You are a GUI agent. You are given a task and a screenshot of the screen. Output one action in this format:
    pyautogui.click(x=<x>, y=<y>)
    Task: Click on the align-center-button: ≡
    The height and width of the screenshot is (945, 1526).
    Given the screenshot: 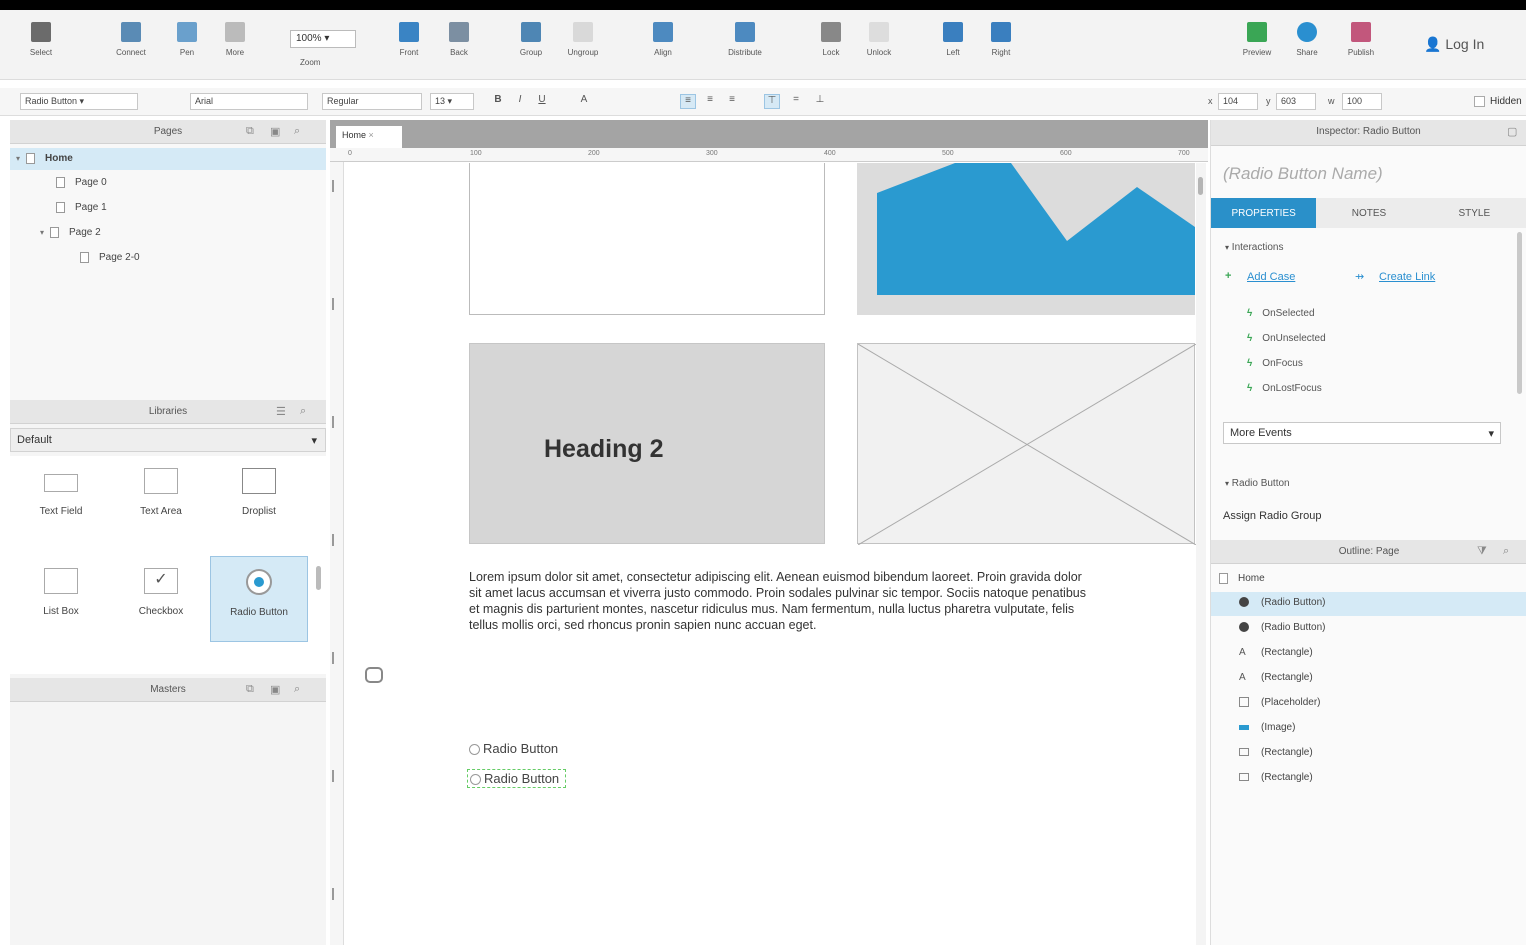 What is the action you would take?
    pyautogui.click(x=710, y=101)
    